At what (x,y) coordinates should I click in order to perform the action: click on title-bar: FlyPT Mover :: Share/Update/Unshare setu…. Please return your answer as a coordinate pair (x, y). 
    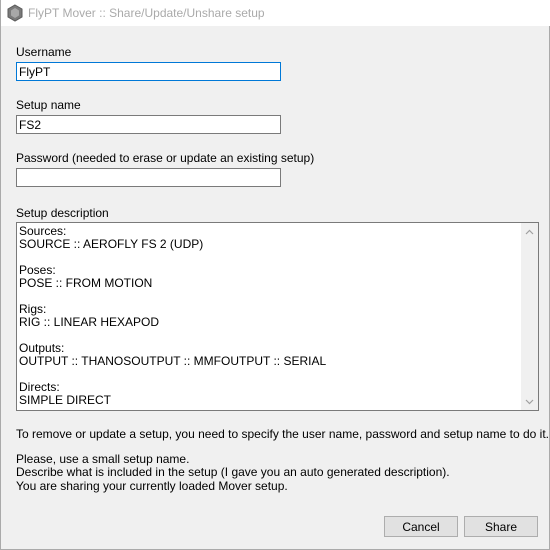
    Looking at the image, I should click on (275, 13).